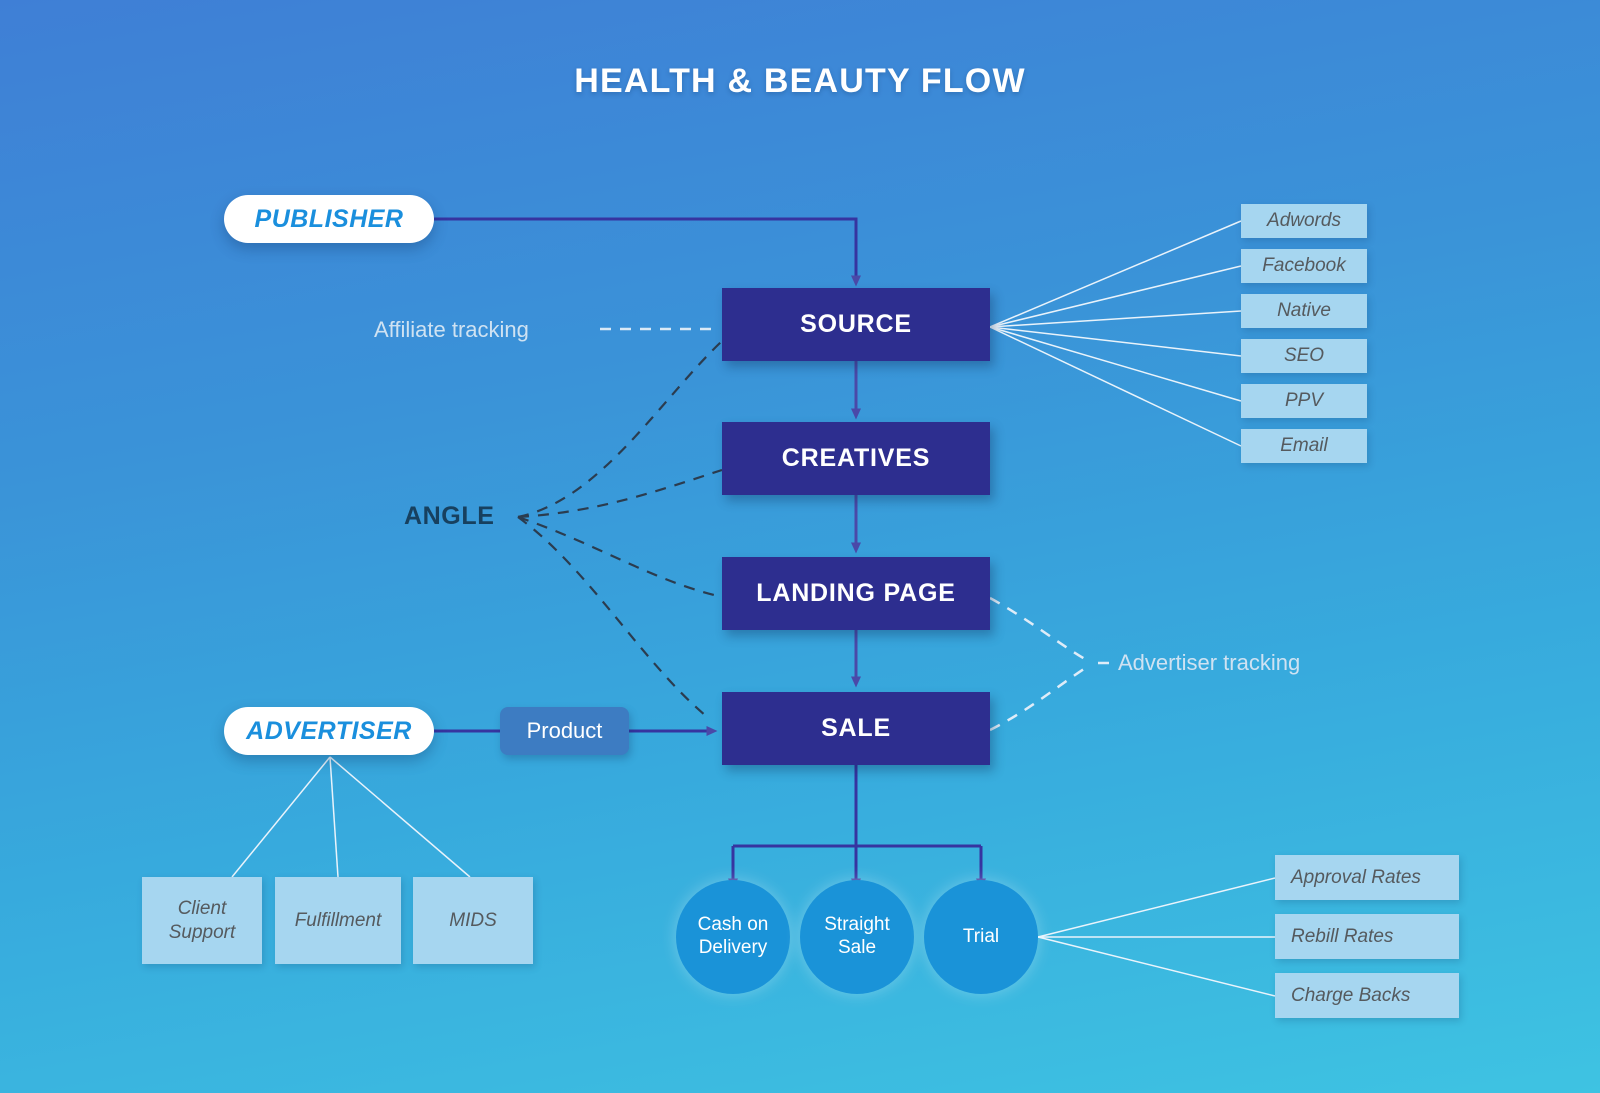 The width and height of the screenshot is (1600, 1093). I want to click on advertiser-function-label-line1: Fulfillment, so click(338, 920).